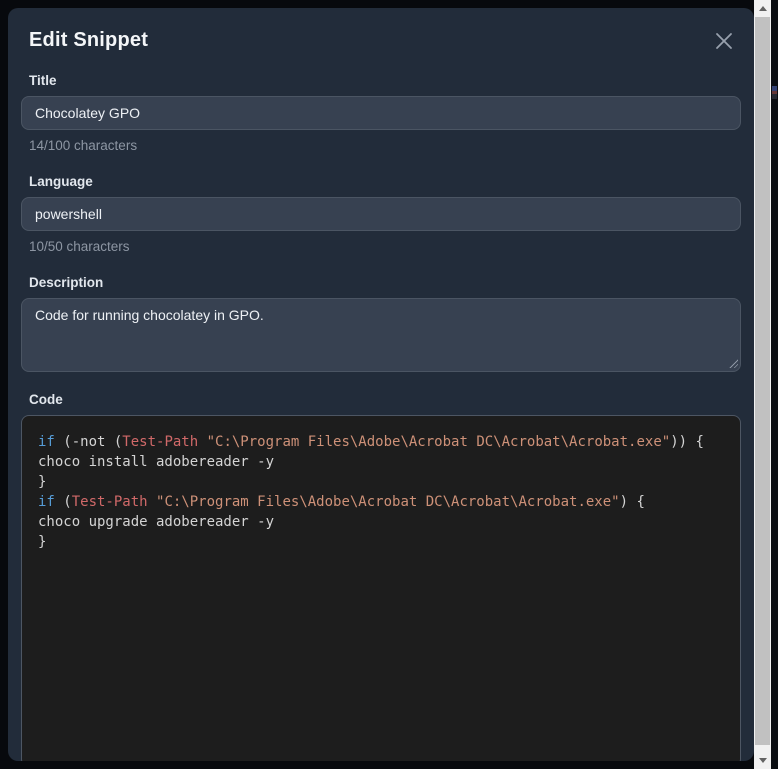 The height and width of the screenshot is (769, 778). Describe the element at coordinates (381, 113) in the screenshot. I see `title-input` at that location.